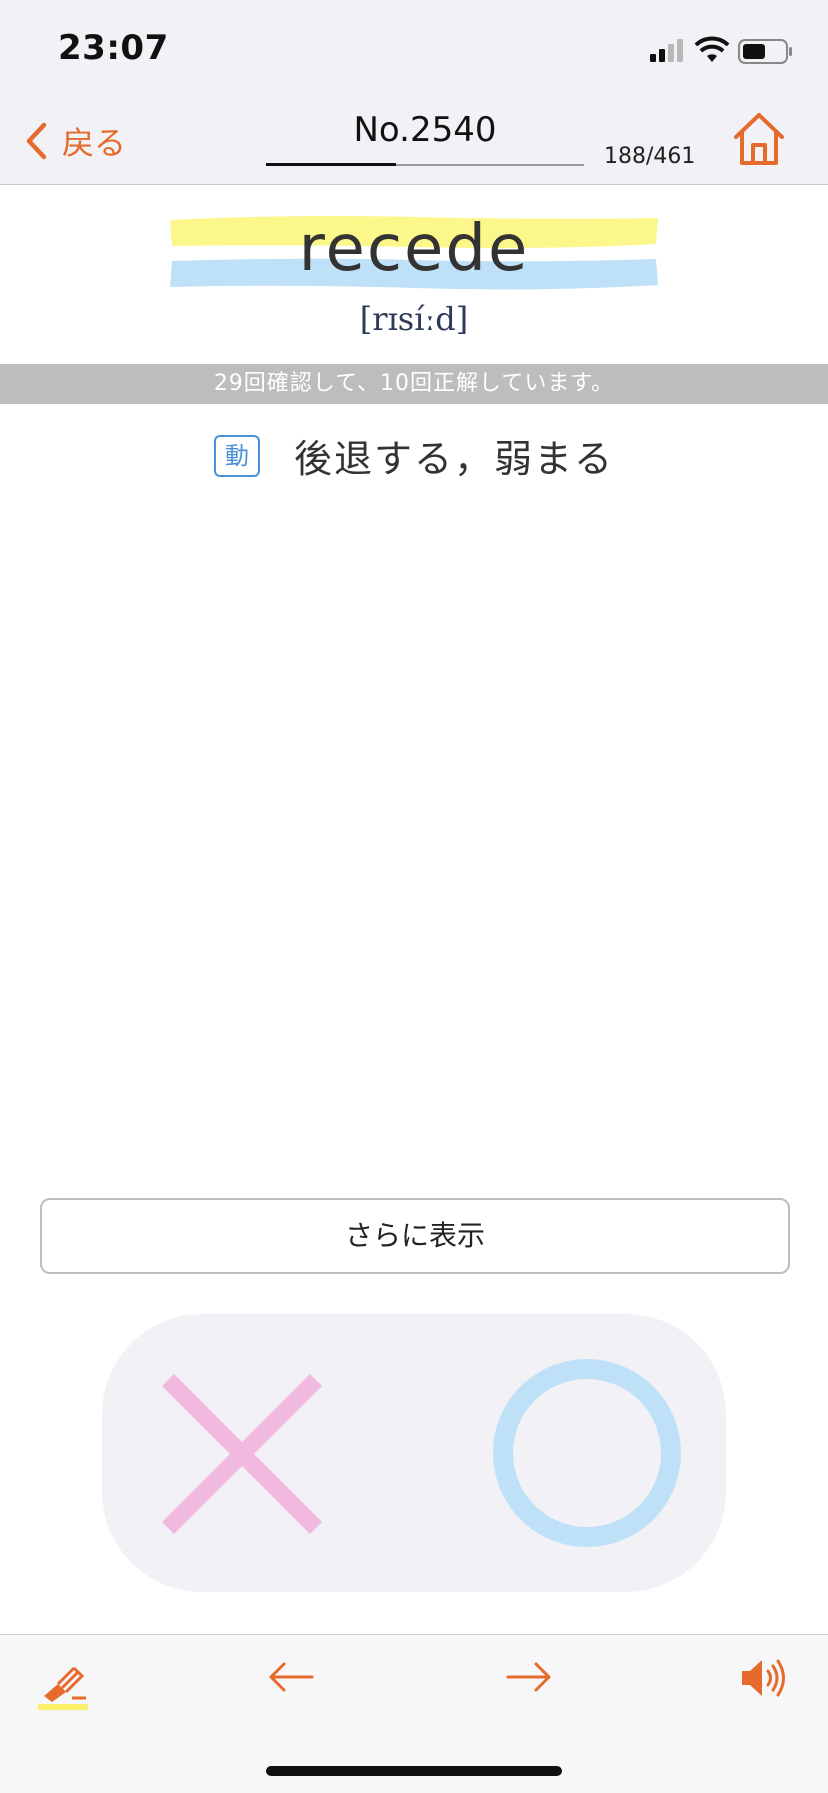  Describe the element at coordinates (763, 1678) in the screenshot. I see `speaker-icon` at that location.